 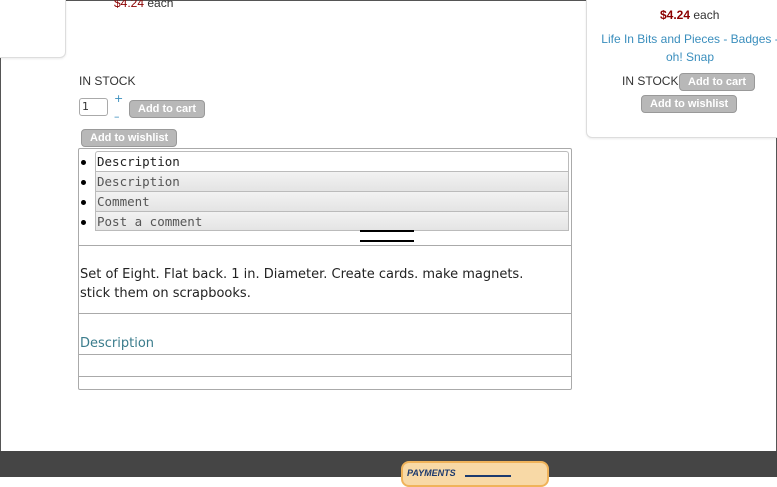 I want to click on product-price-top: $4.24 each, so click(x=143, y=5).